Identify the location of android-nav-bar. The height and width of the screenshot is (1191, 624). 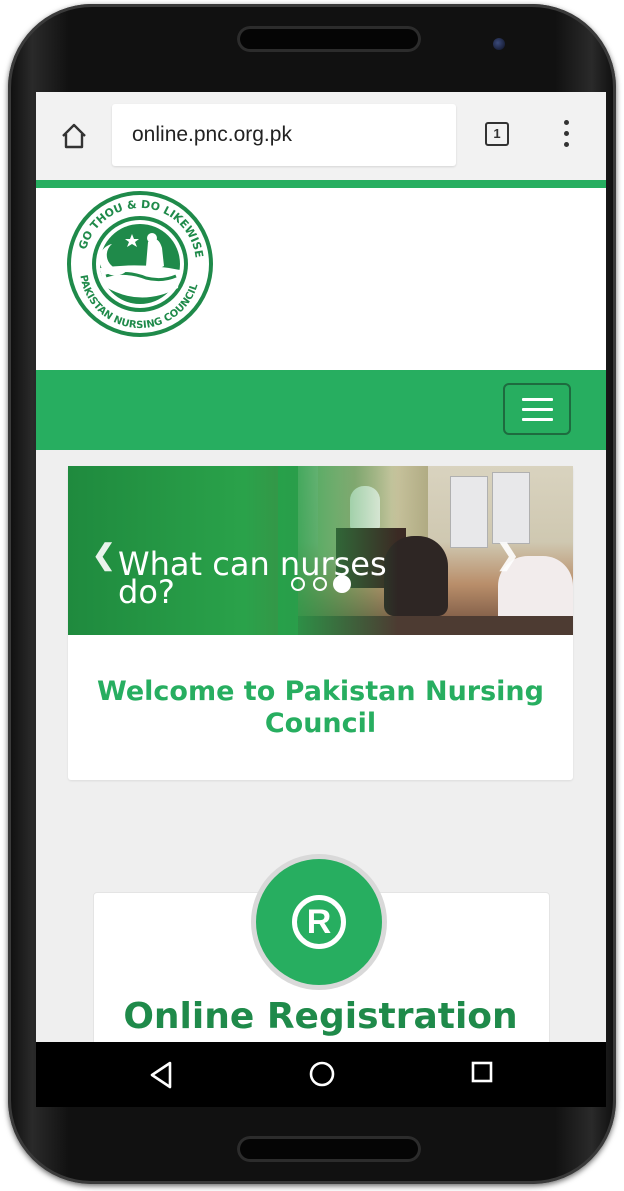
(321, 1074).